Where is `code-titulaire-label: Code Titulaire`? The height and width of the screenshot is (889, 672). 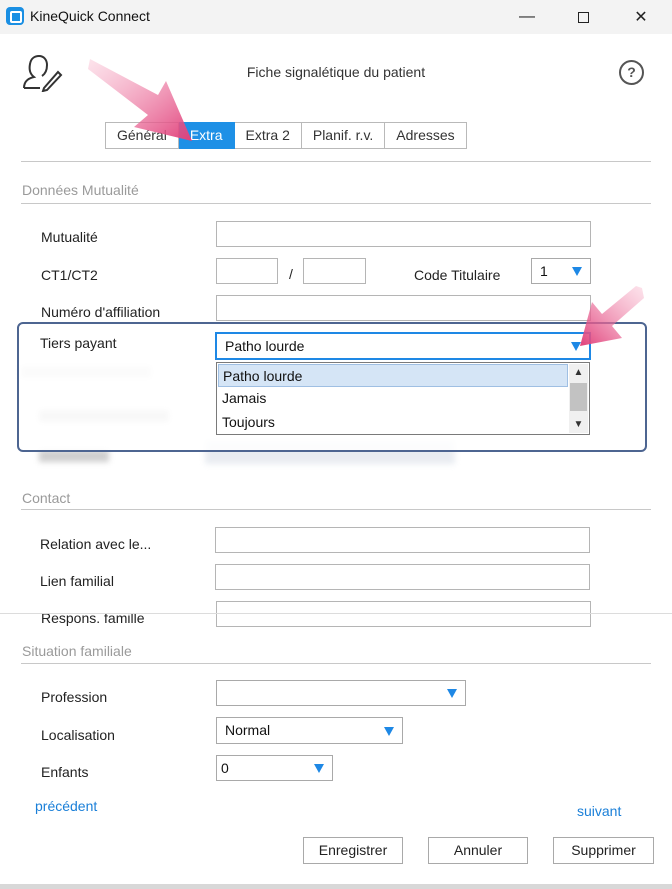 code-titulaire-label: Code Titulaire is located at coordinates (457, 275).